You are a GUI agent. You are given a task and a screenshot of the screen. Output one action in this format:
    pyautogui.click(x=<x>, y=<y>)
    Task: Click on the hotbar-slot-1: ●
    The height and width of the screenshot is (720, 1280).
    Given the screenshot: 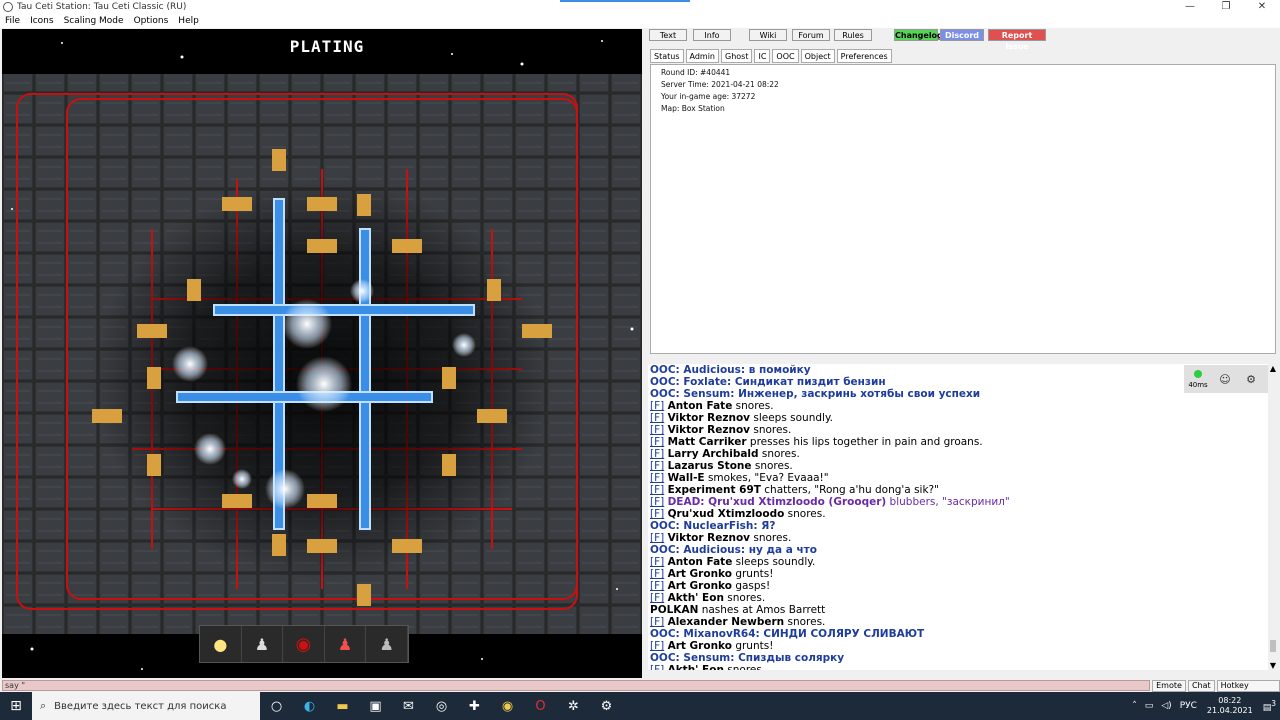 What is the action you would take?
    pyautogui.click(x=221, y=644)
    